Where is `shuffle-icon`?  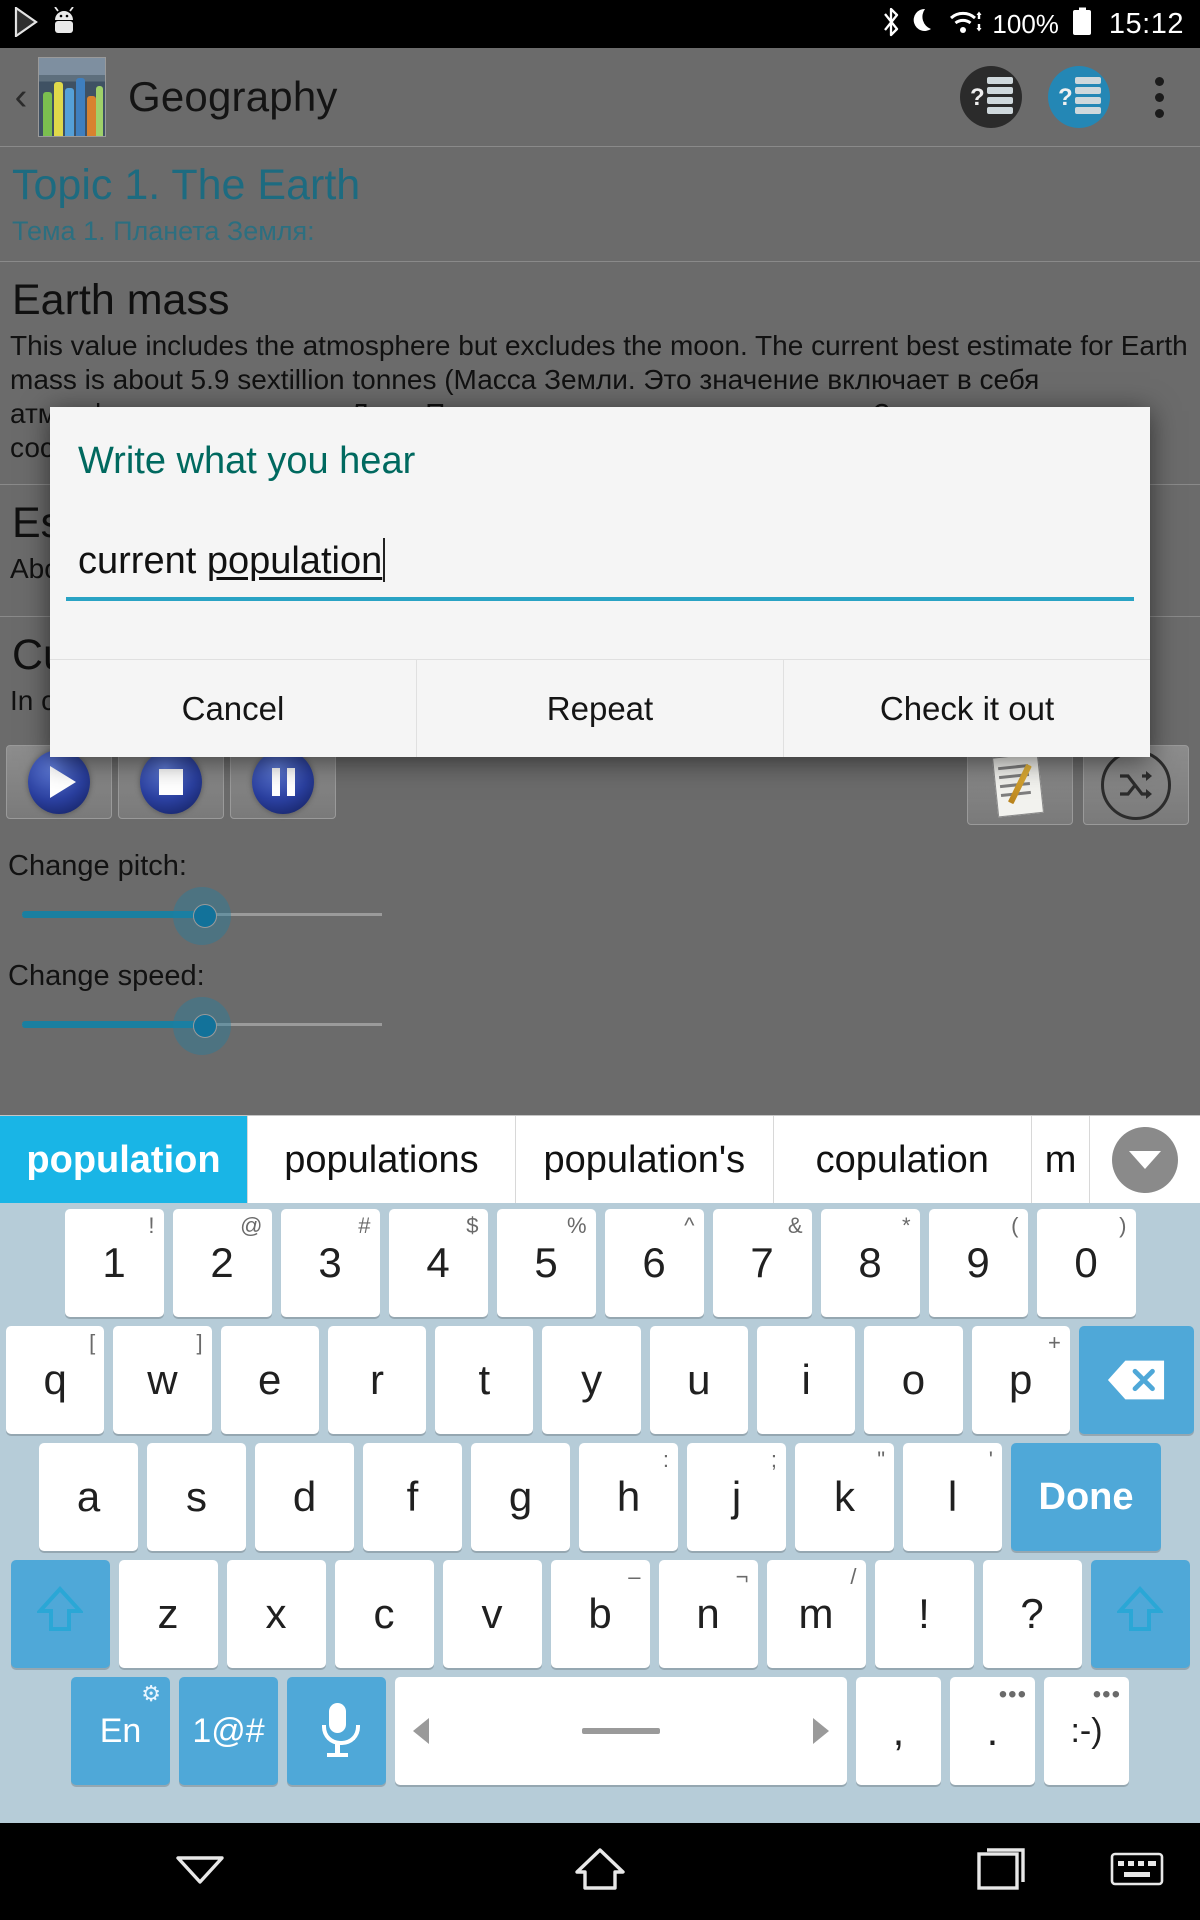
shuffle-icon is located at coordinates (1136, 785).